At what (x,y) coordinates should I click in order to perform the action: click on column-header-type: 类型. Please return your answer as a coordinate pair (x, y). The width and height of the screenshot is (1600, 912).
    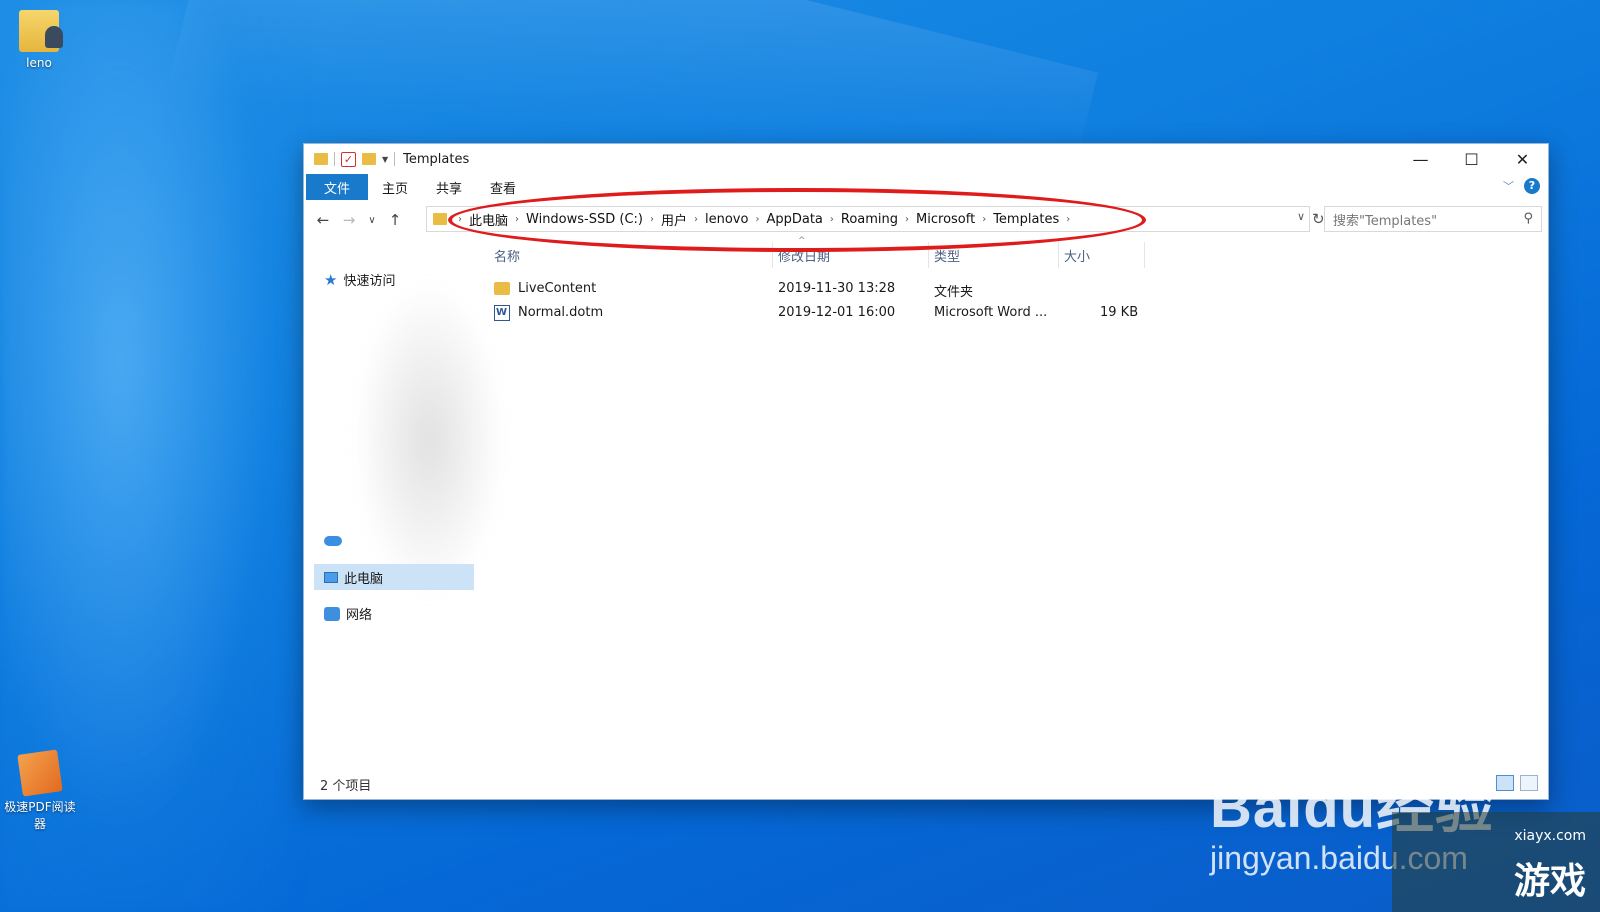
    Looking at the image, I should click on (947, 255).